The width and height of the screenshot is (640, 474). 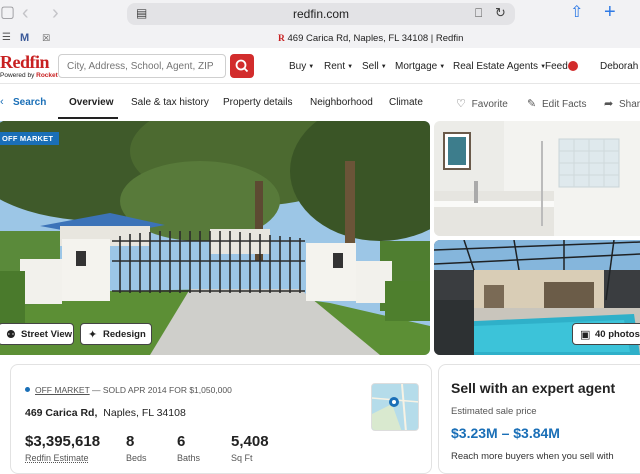 What do you see at coordinates (416, 66) in the screenshot?
I see `nav-mortgage-label: Mortgage` at bounding box center [416, 66].